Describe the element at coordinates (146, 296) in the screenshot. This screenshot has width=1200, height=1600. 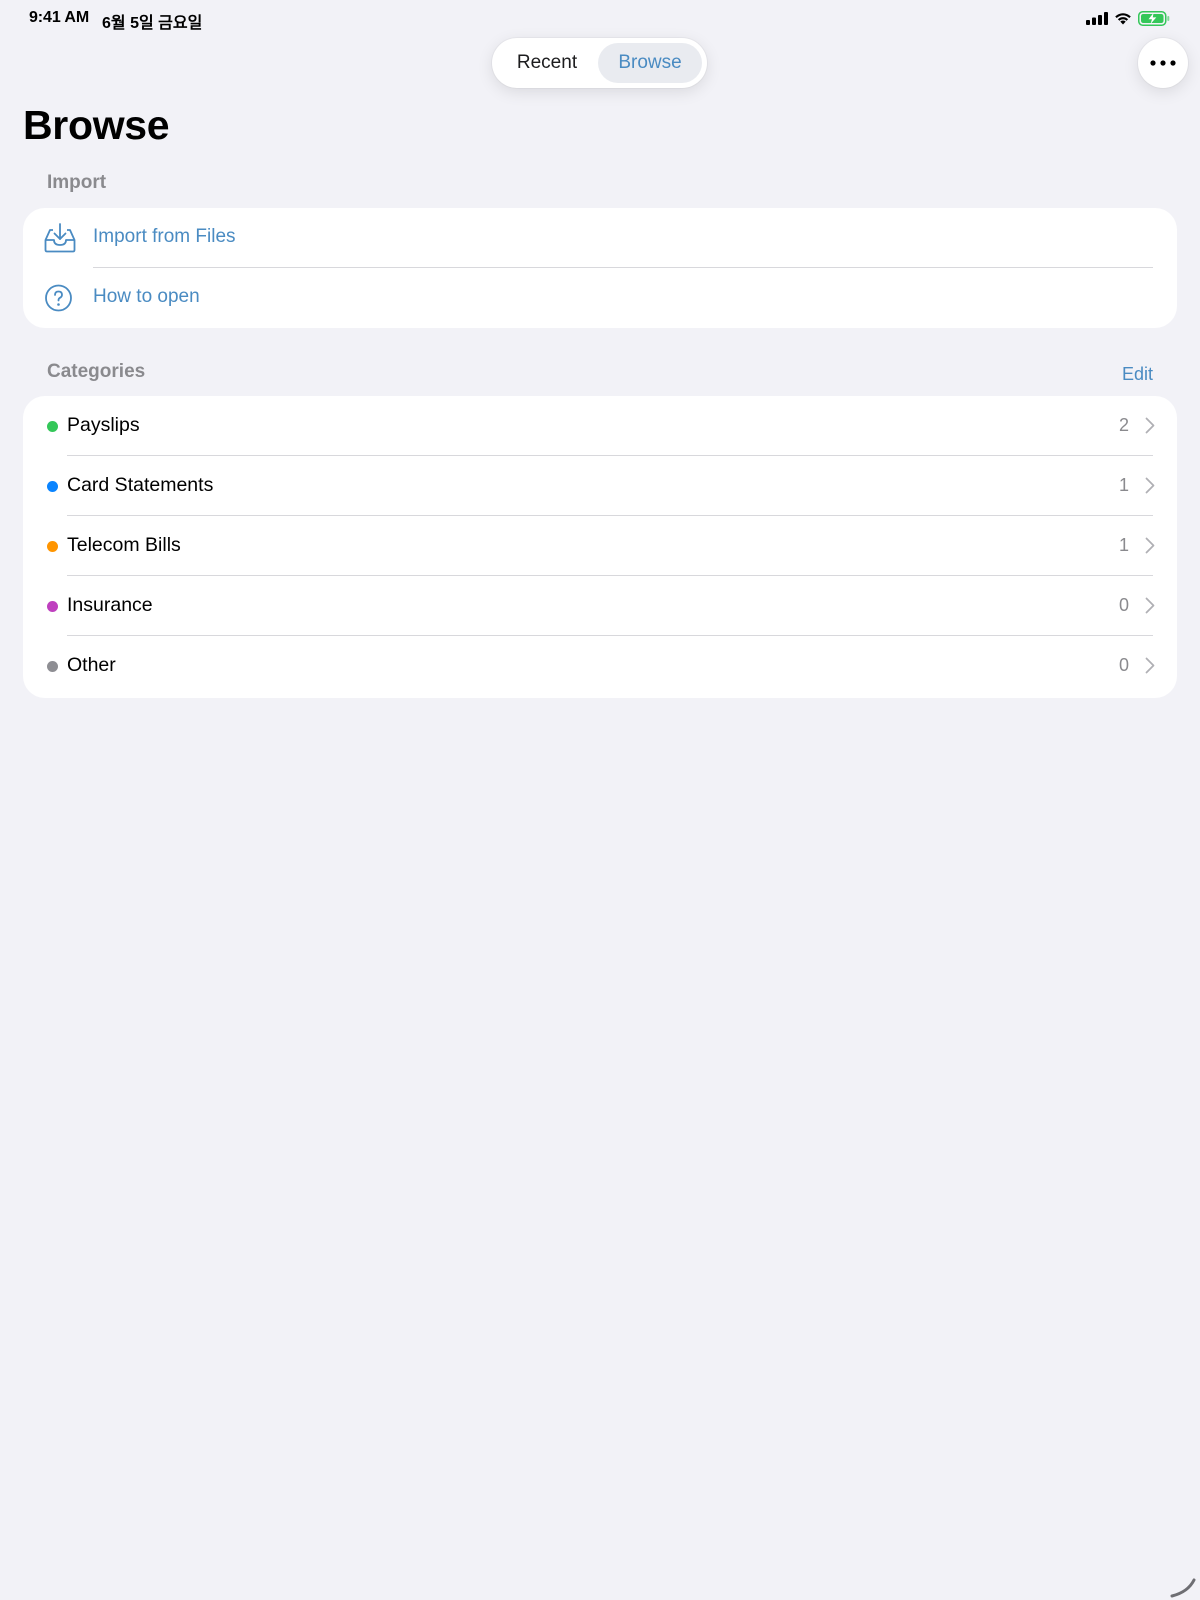
I see `how-to-open-label: How to open` at that location.